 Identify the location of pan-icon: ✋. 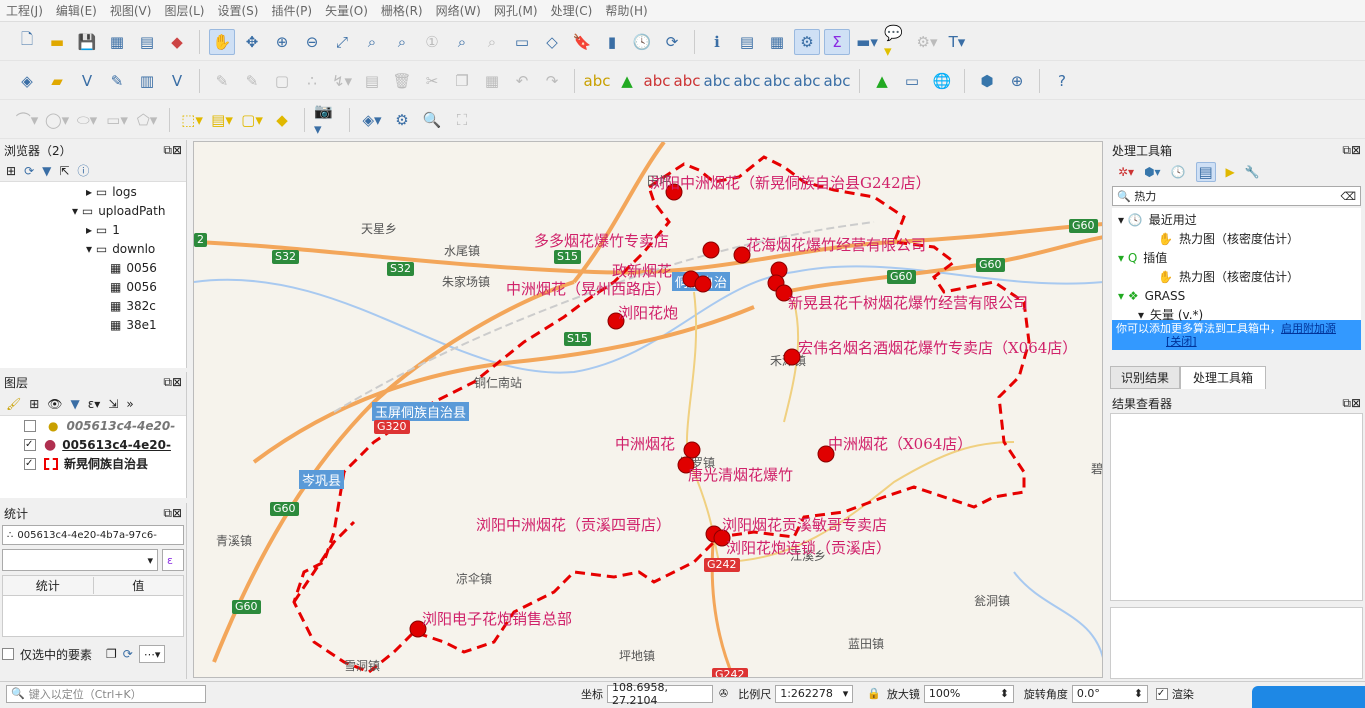
(222, 41).